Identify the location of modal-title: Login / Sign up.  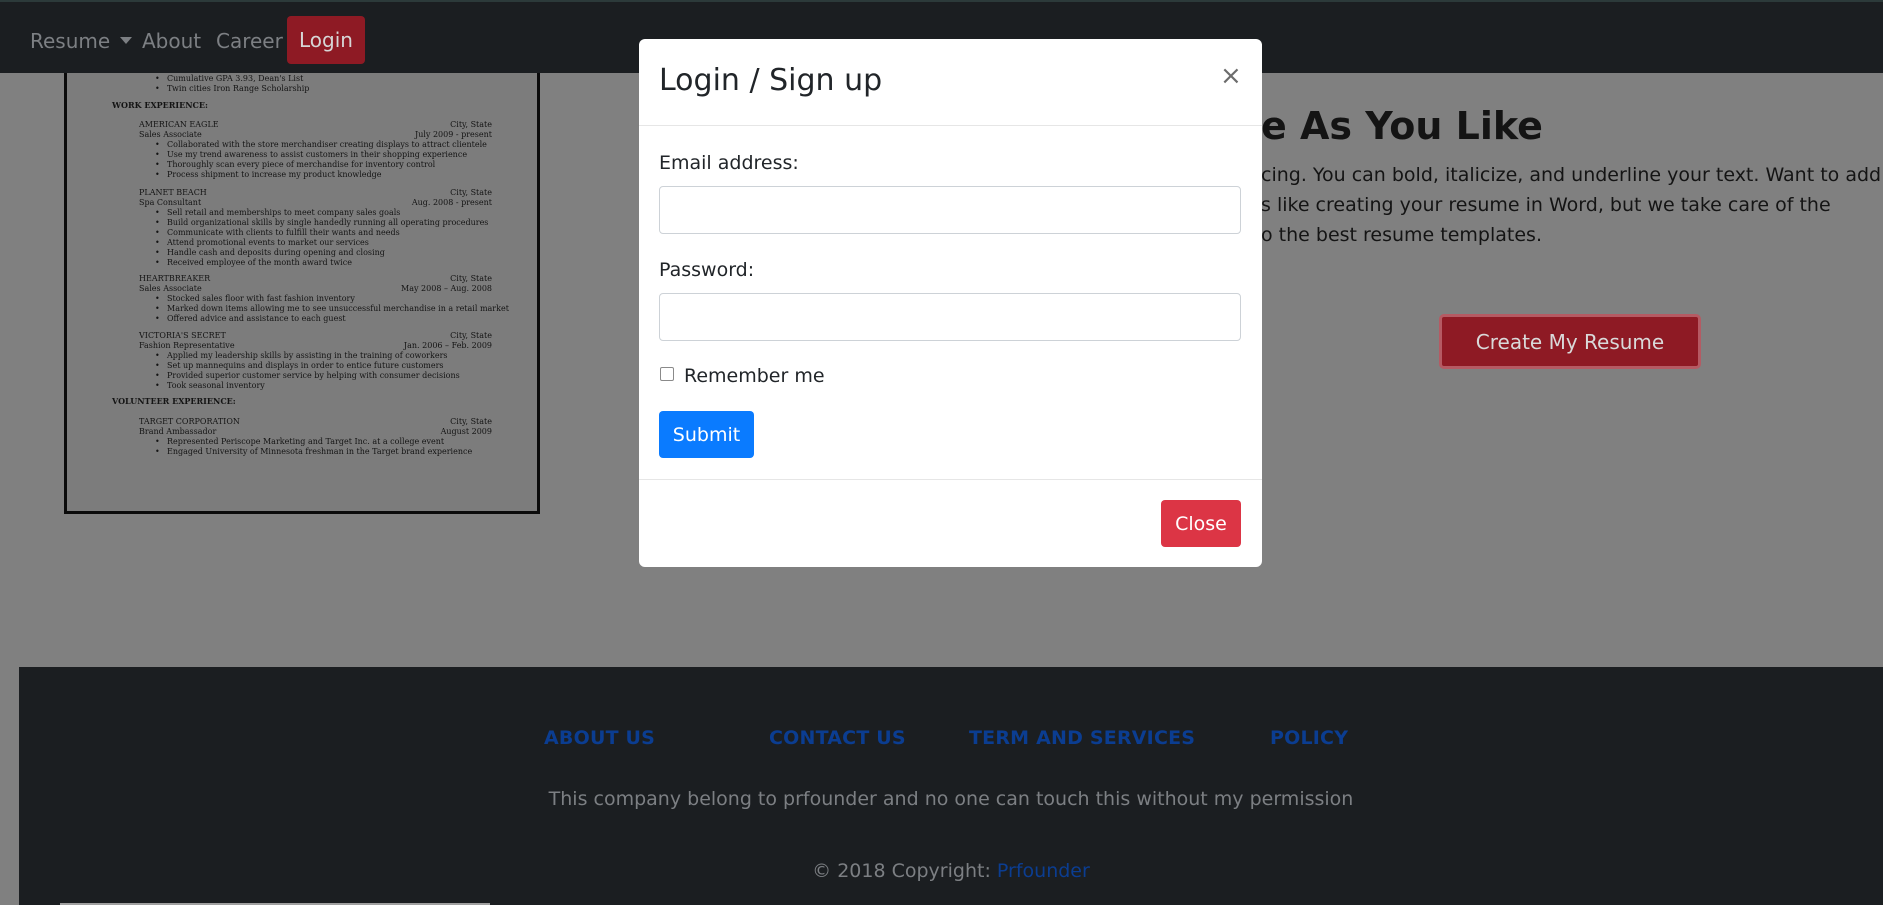
(771, 80).